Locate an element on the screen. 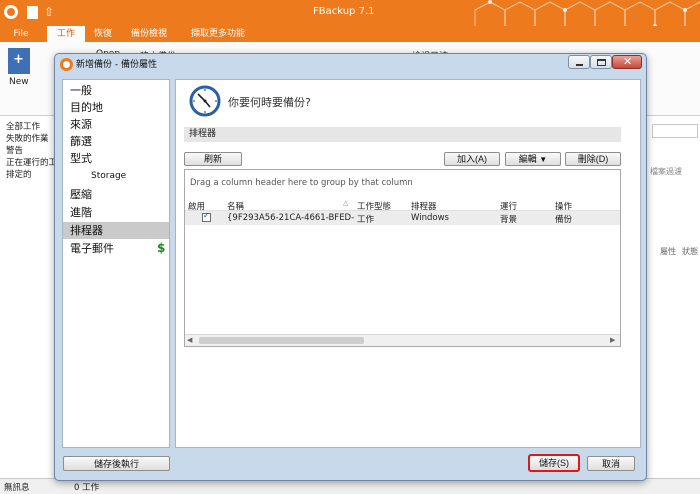 This screenshot has width=700, height=494. section-header: 排程器 is located at coordinates (402, 134).